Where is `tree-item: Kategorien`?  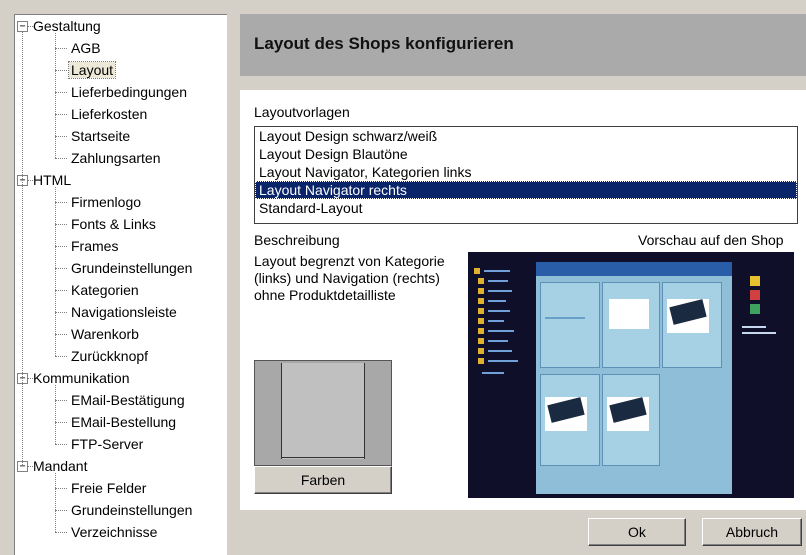
tree-item: Kategorien is located at coordinates (98, 290).